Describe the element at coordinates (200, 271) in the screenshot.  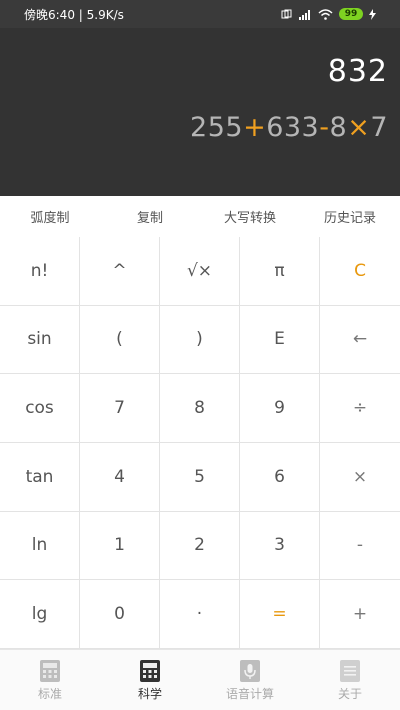
I see `key-square-root: √×` at that location.